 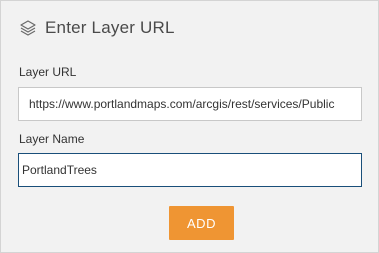 I want to click on layer-name-input, so click(x=190, y=170).